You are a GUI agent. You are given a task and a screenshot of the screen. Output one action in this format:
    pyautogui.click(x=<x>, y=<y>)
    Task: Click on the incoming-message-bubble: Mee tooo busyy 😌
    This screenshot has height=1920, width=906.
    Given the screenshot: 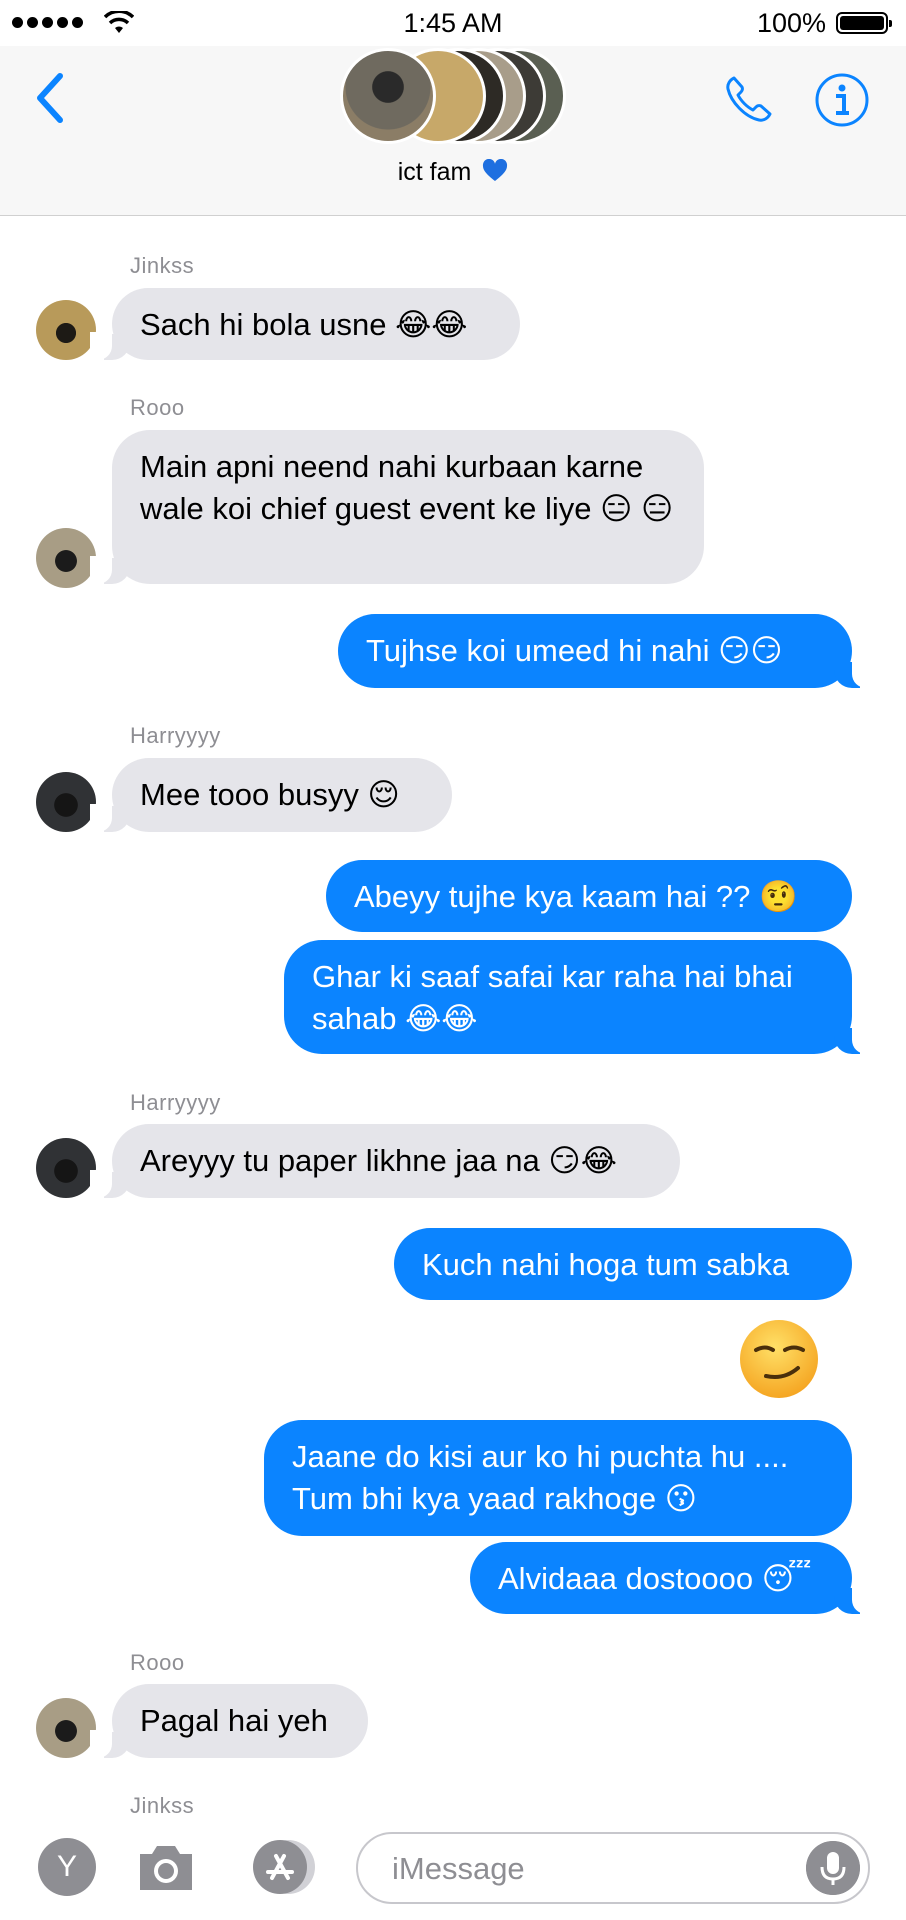 What is the action you would take?
    pyautogui.click(x=271, y=795)
    